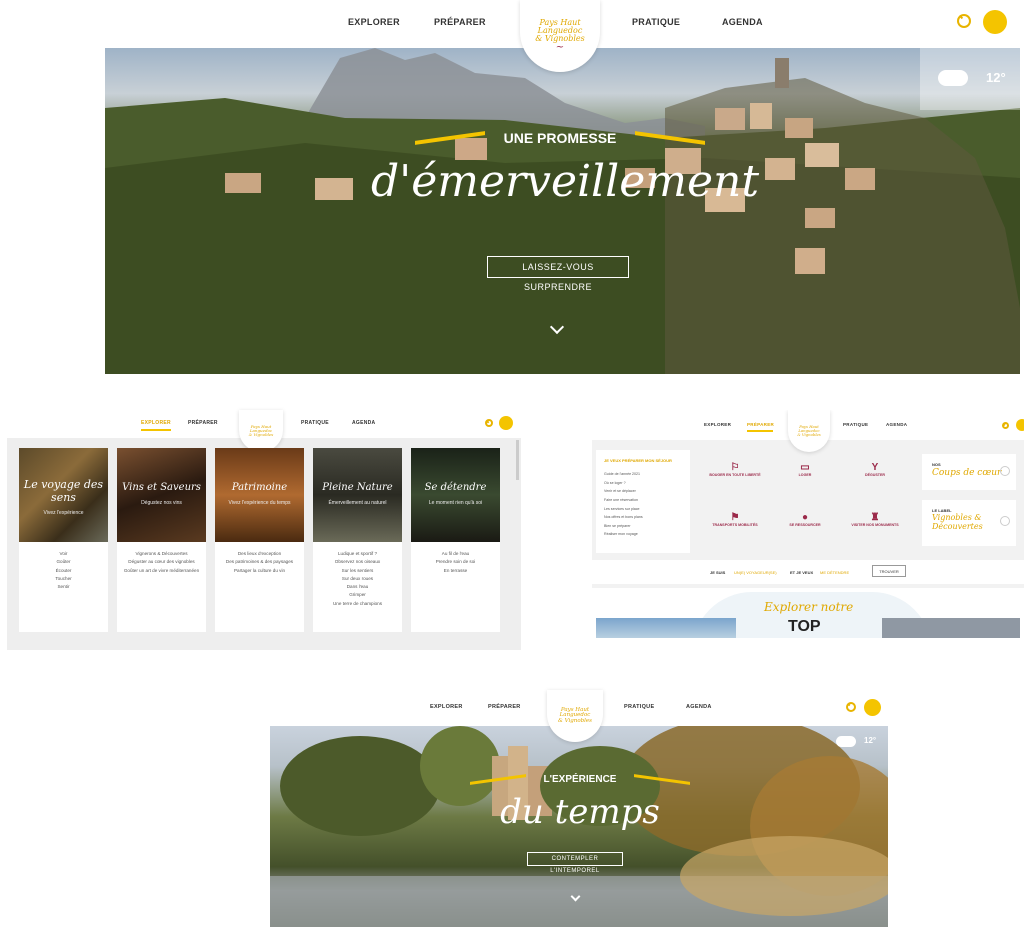 This screenshot has width=1024, height=927. Describe the element at coordinates (623, 509) in the screenshot. I see `side-link: Les services sur place` at that location.